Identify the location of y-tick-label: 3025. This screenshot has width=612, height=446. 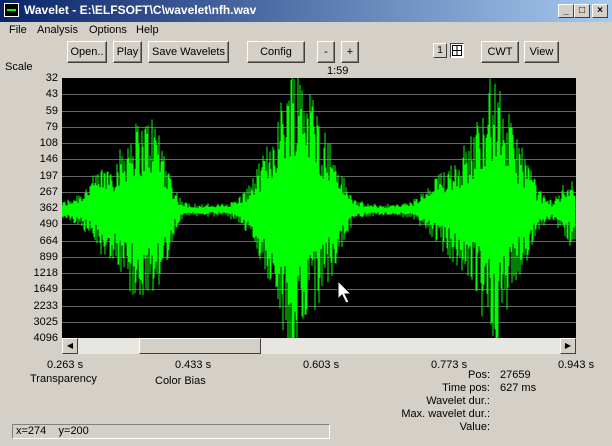
(45, 321).